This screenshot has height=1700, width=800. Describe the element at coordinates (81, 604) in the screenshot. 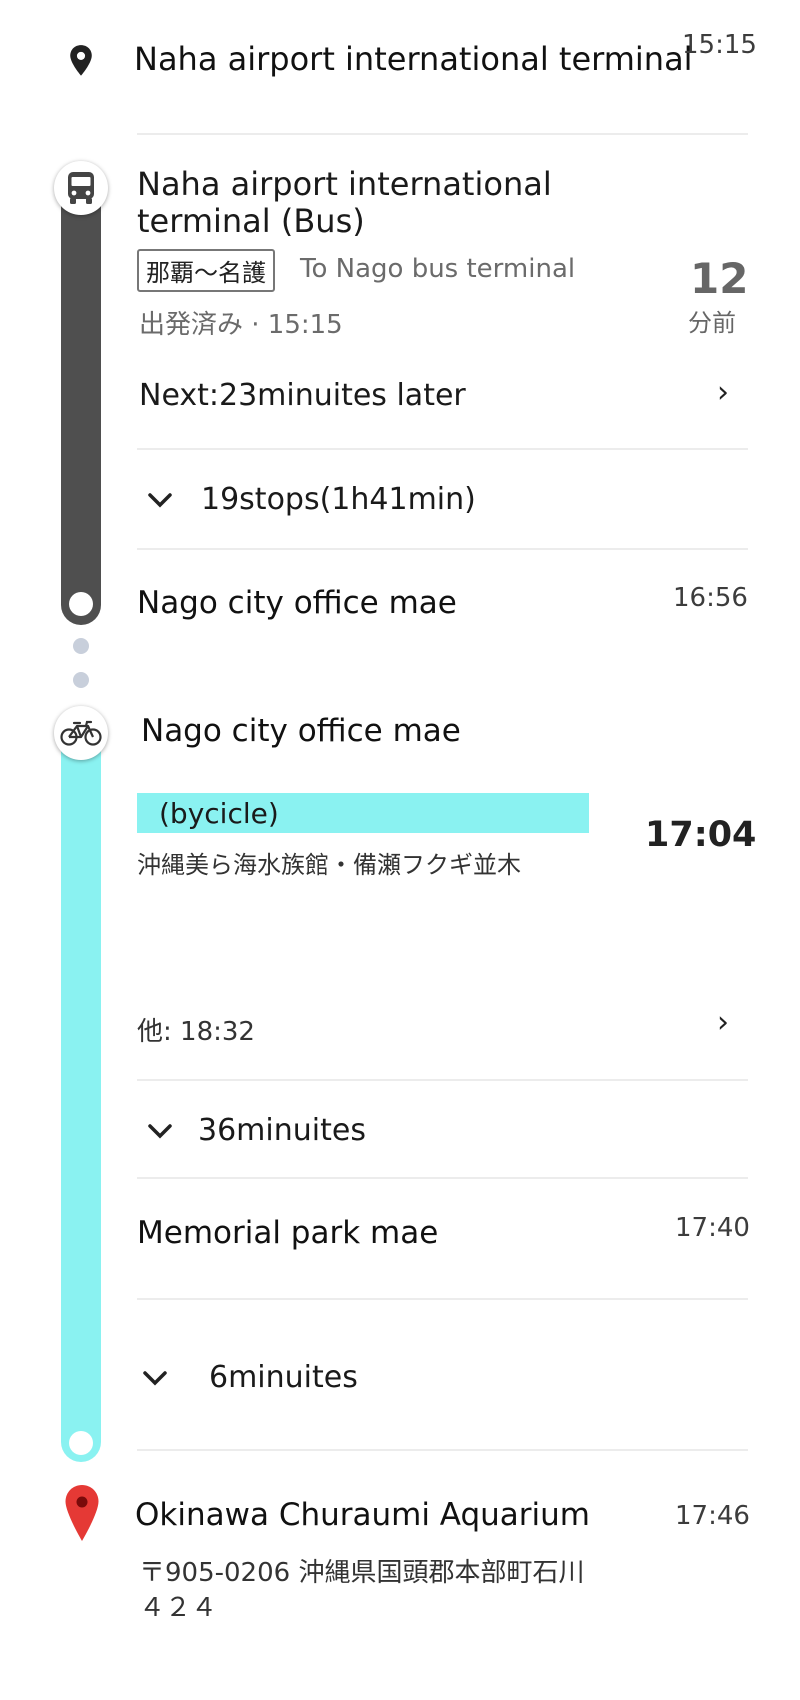

I see `bus-alight-node` at that location.